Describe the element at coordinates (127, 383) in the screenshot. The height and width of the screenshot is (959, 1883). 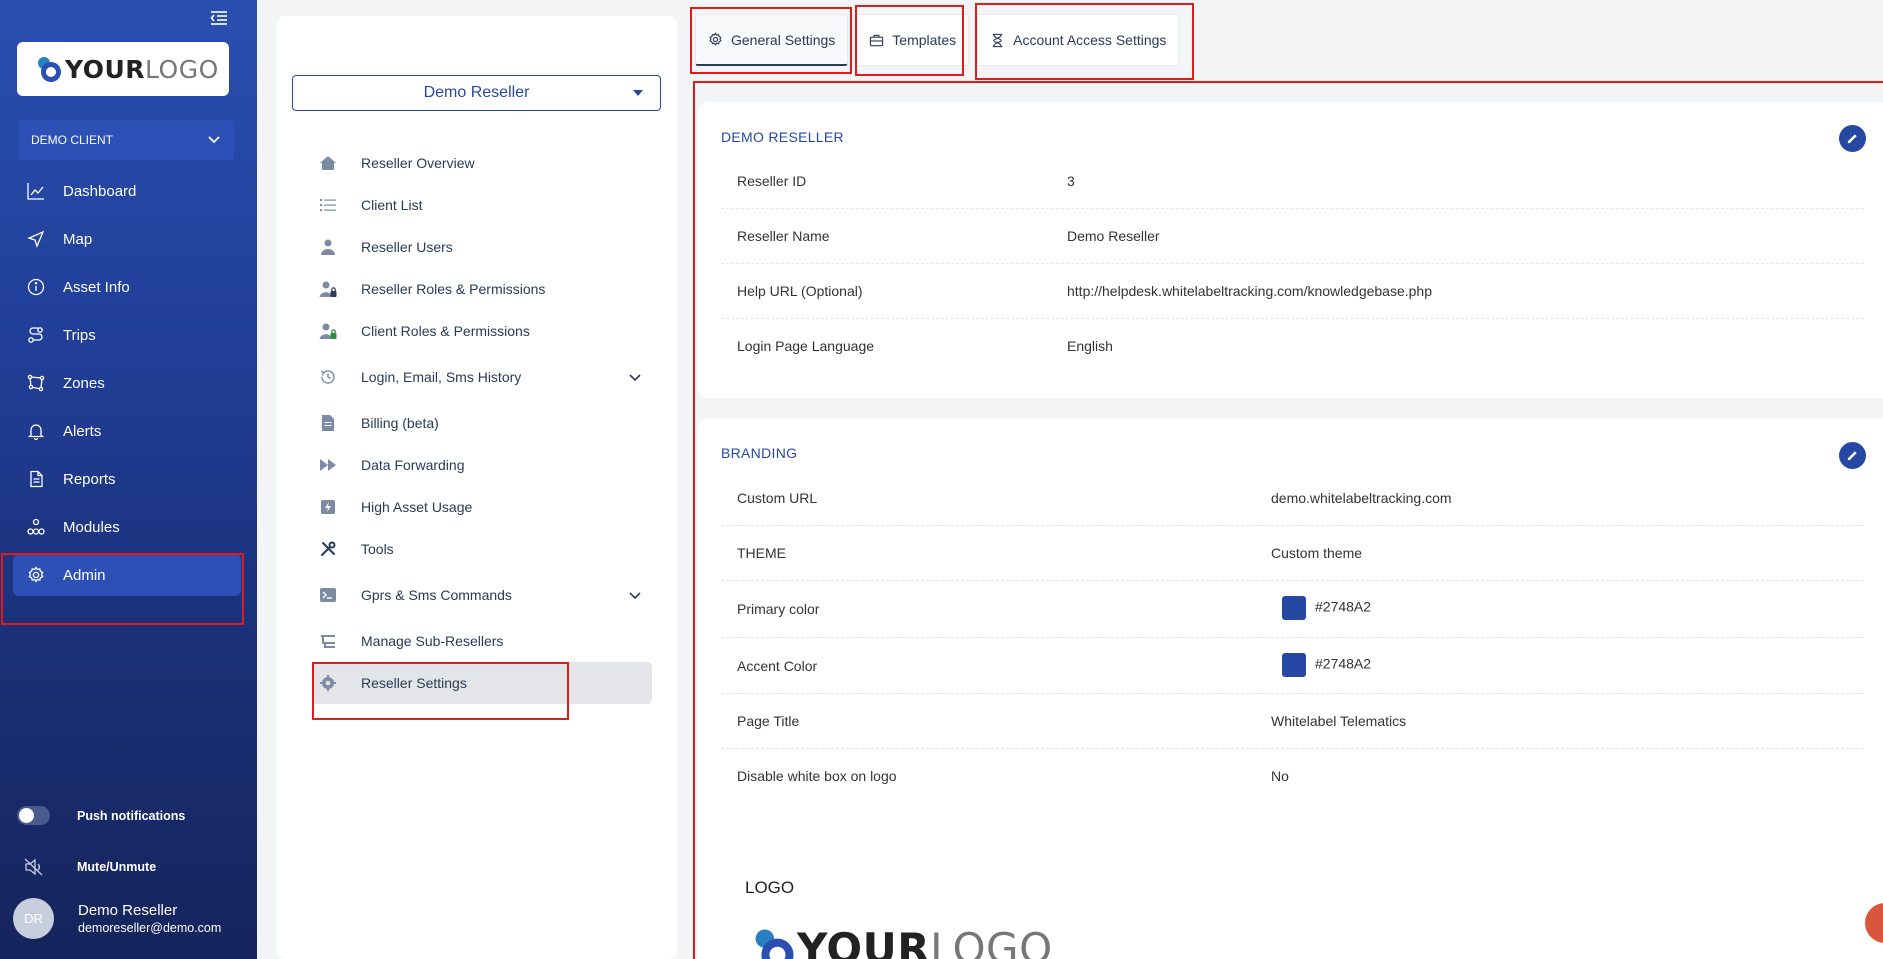
I see `nav-zones: Zones` at that location.